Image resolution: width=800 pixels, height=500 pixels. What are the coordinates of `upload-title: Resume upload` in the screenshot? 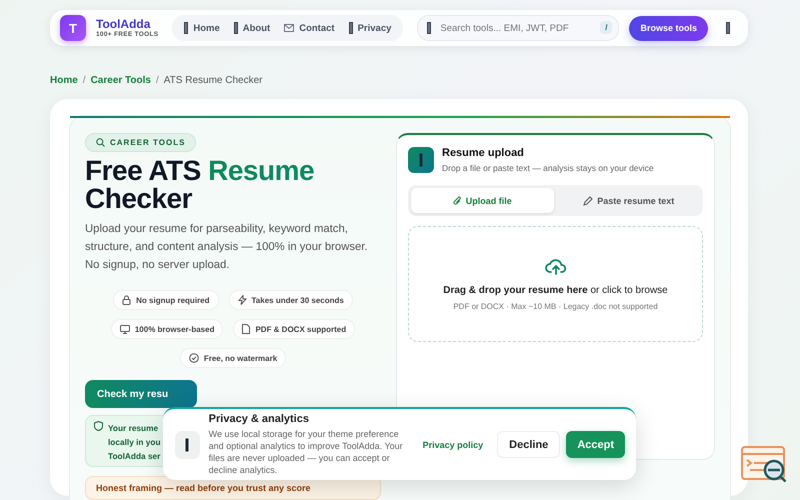 It's located at (483, 153).